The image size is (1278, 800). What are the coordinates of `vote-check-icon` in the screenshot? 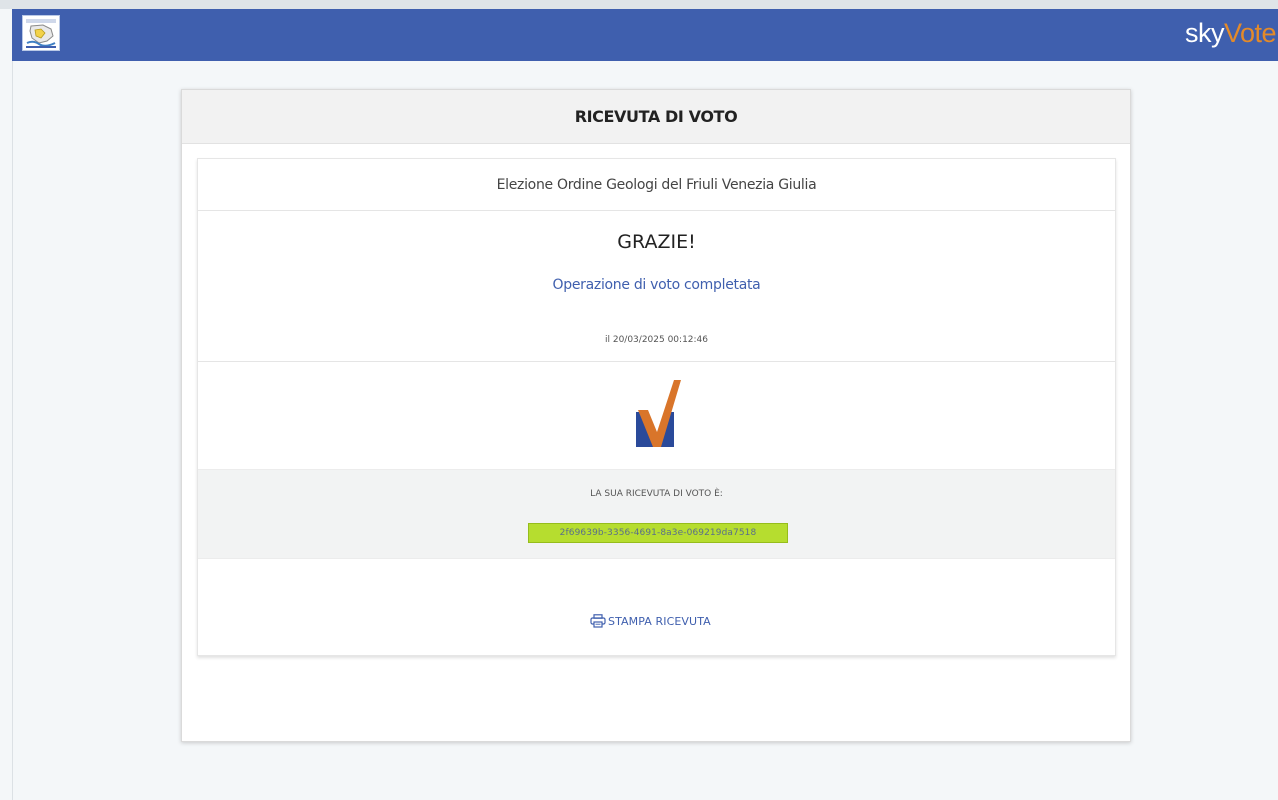 It's located at (658, 413).